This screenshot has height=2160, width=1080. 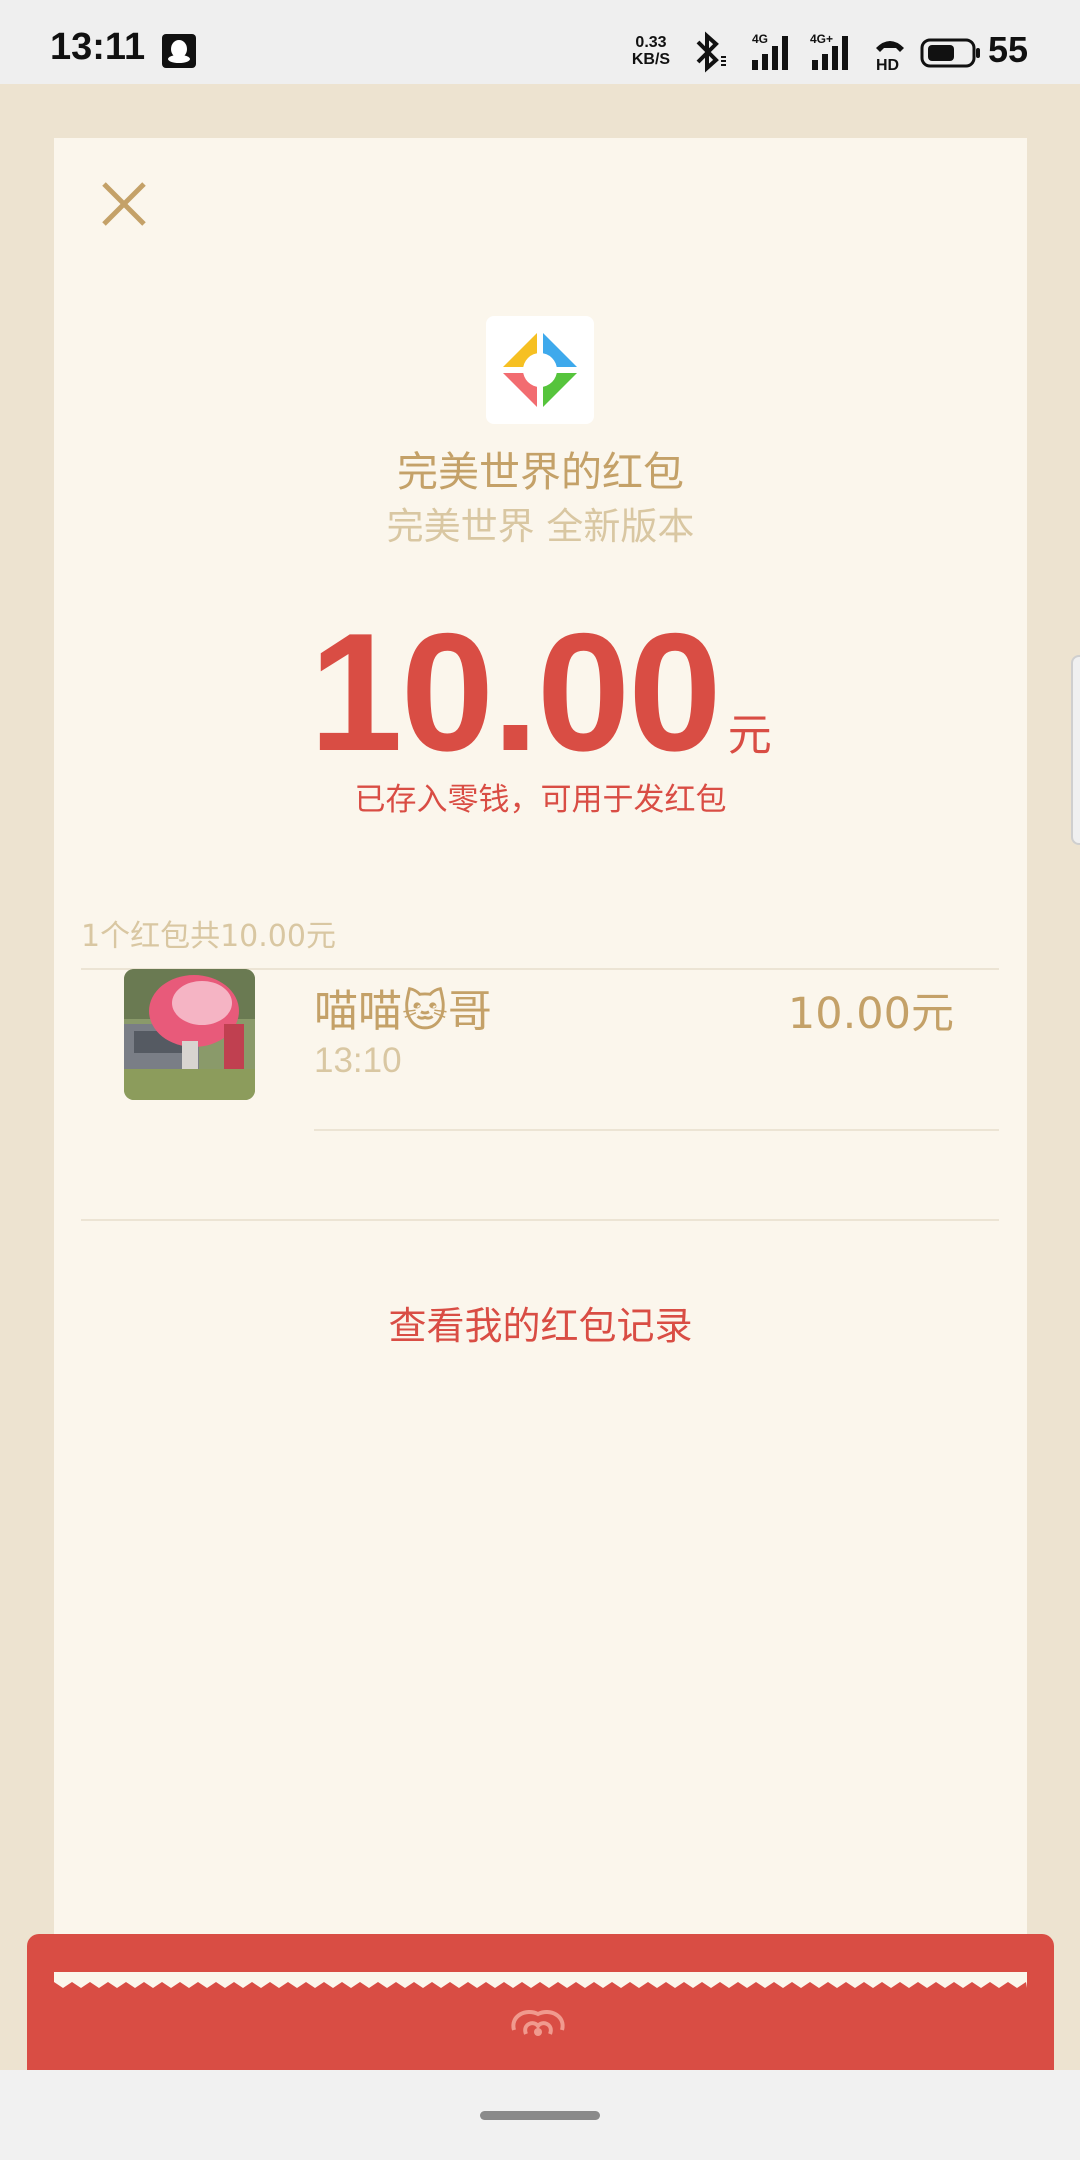 I want to click on bluetooth-icon, so click(x=711, y=52).